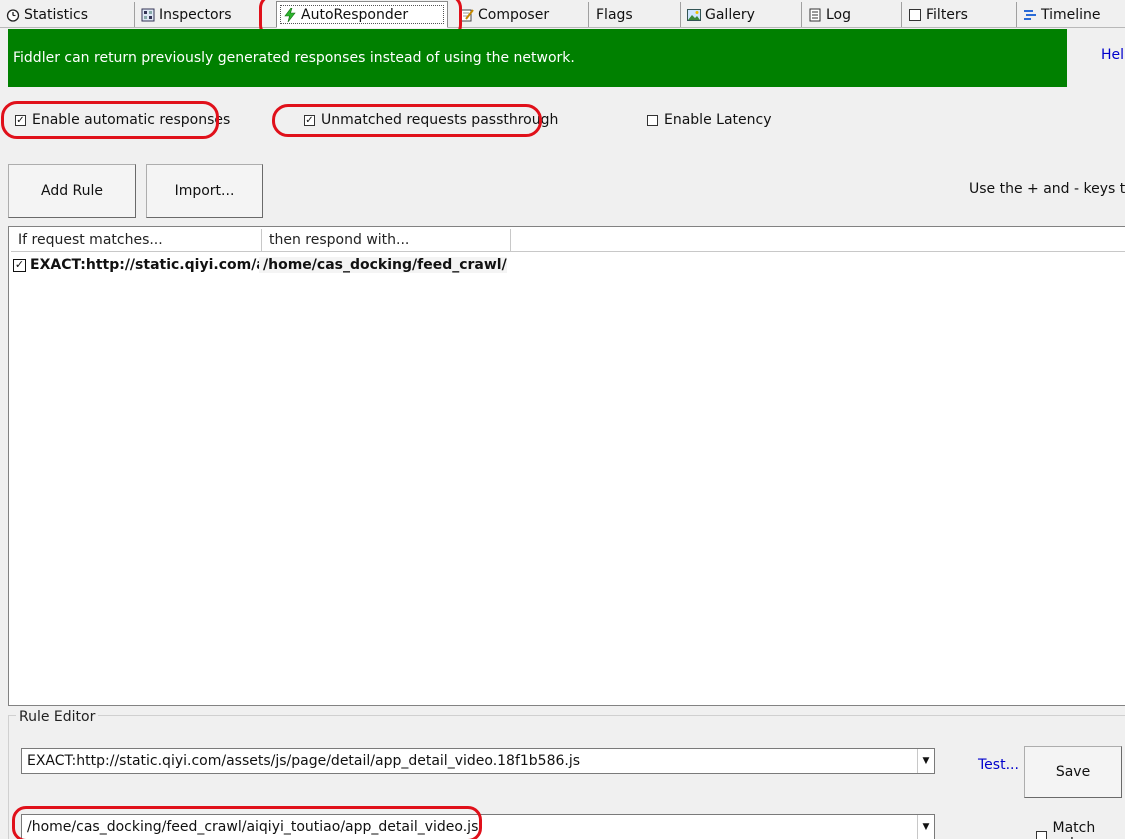  I want to click on tab-log: Log, so click(851, 14).